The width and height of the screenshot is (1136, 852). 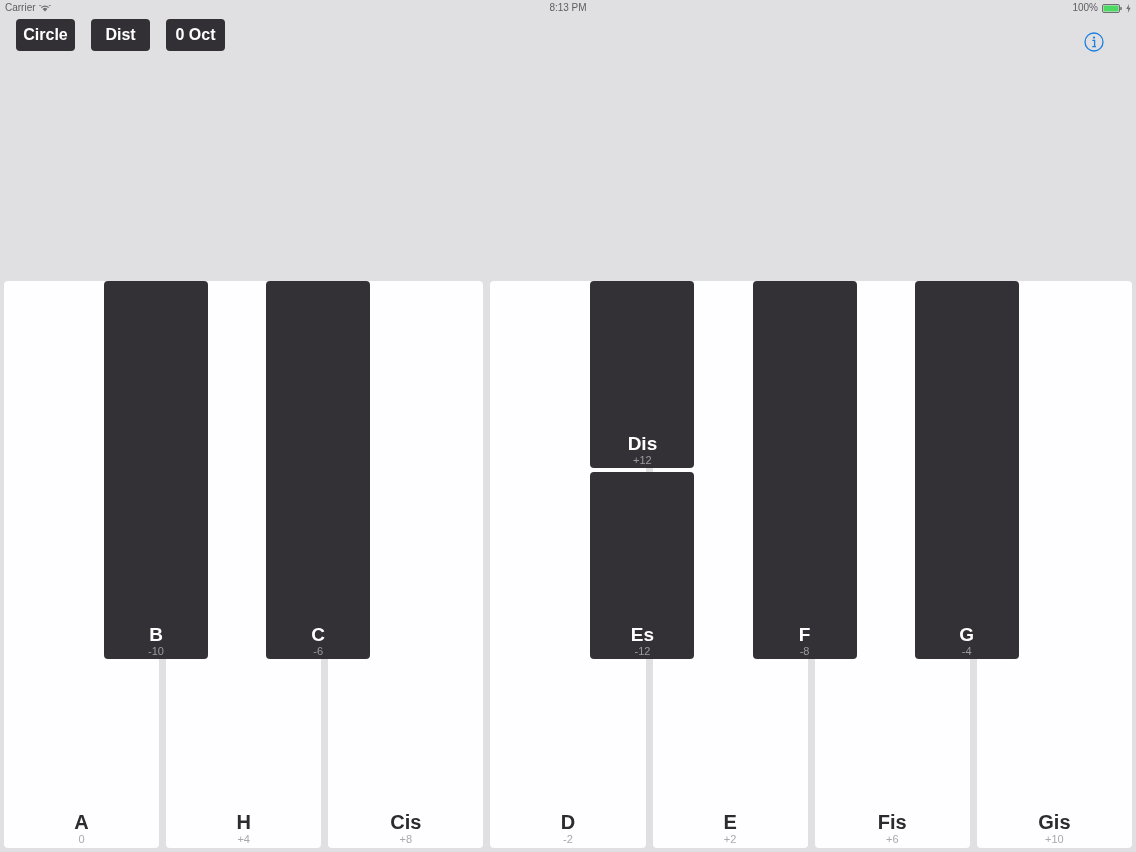 What do you see at coordinates (804, 470) in the screenshot?
I see `sharp-key: F -8` at bounding box center [804, 470].